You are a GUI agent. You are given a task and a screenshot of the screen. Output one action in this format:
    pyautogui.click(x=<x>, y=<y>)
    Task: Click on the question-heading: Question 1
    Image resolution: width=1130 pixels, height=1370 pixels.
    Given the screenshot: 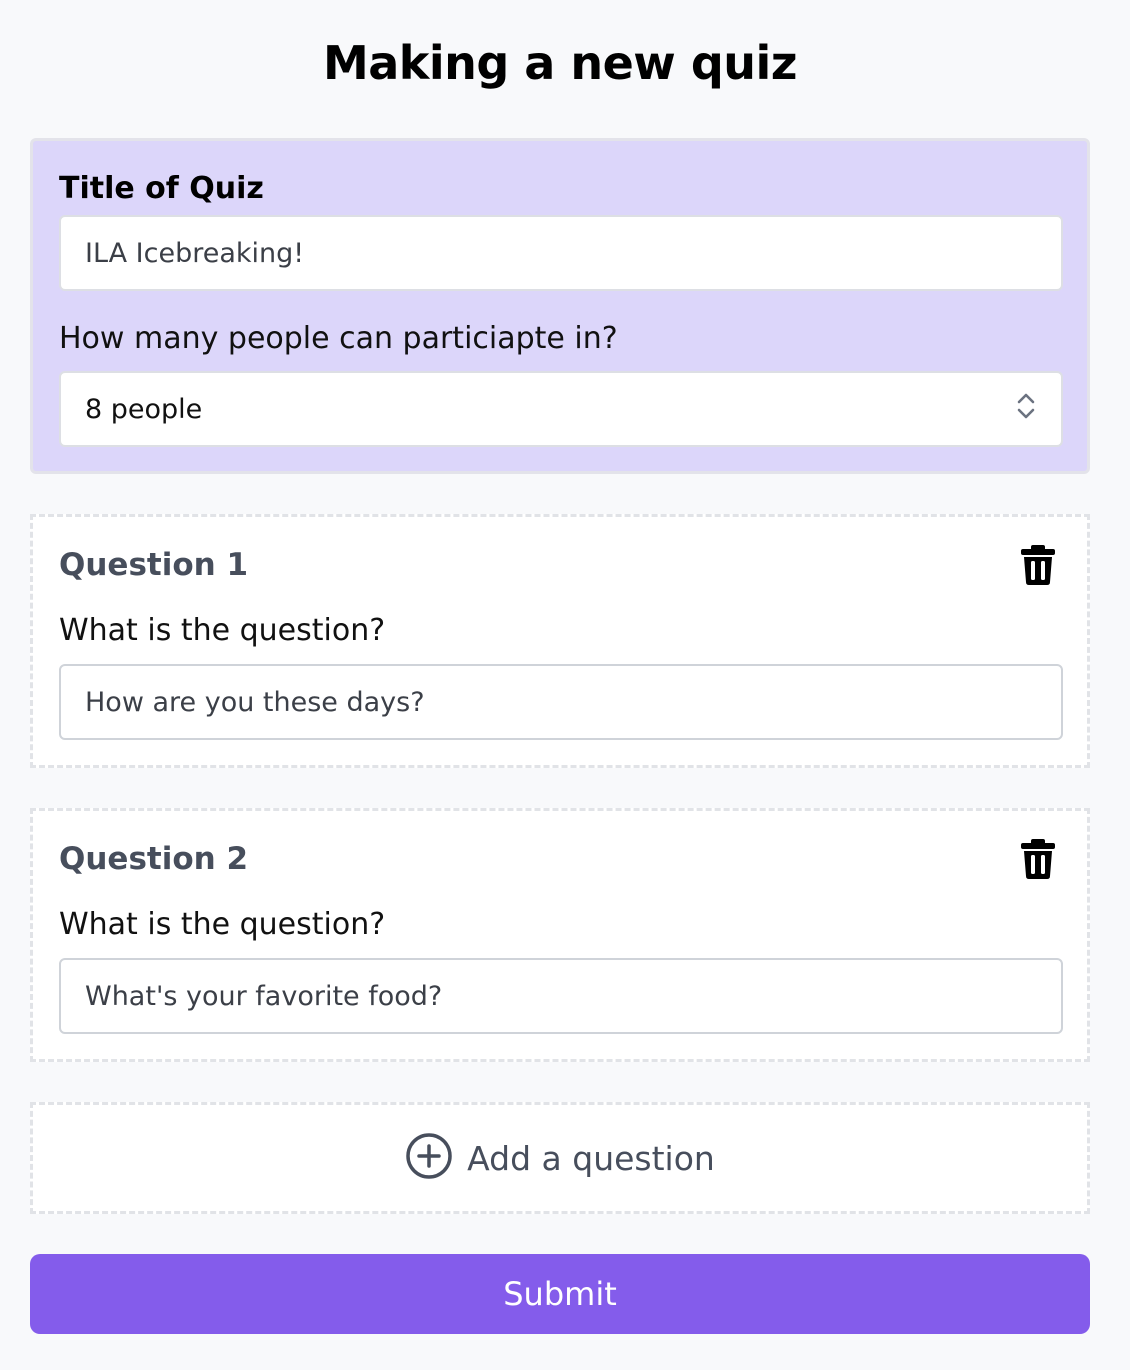 What is the action you would take?
    pyautogui.click(x=154, y=565)
    